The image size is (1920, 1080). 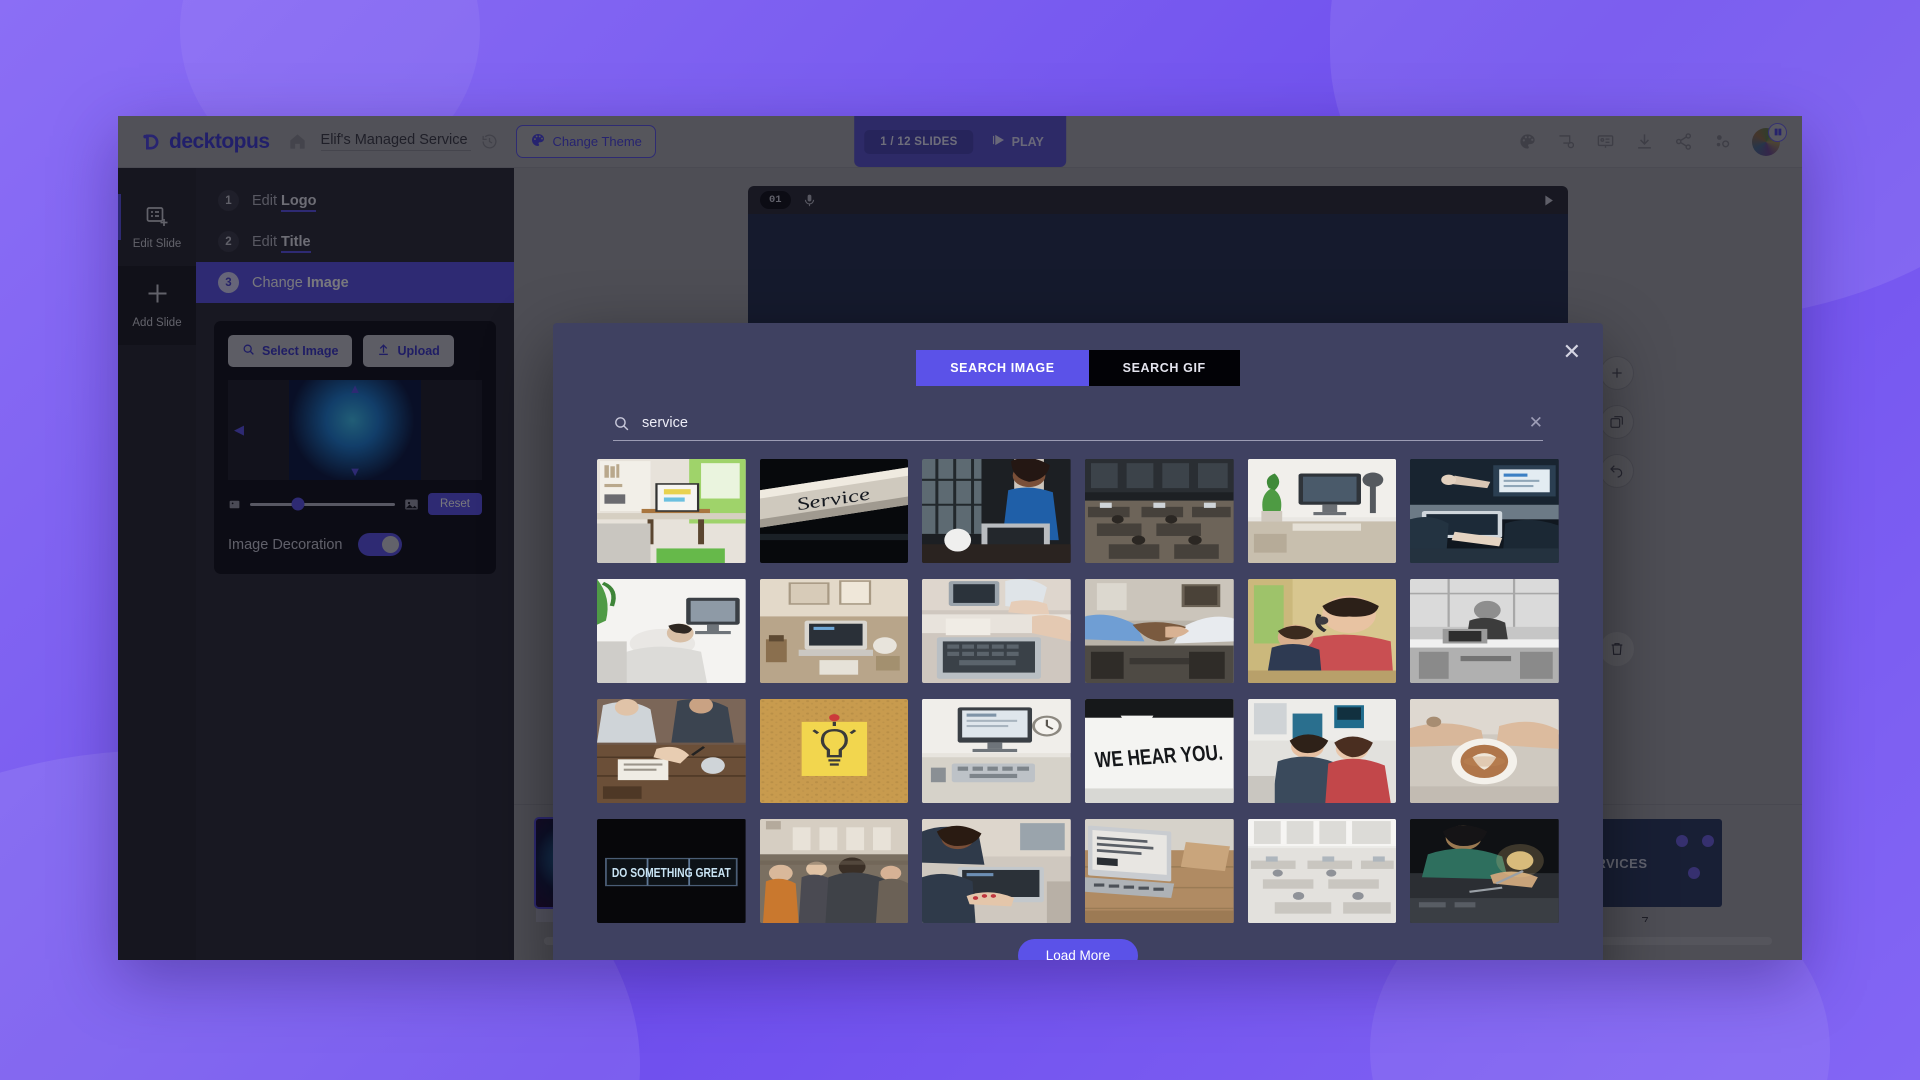 I want to click on modal-tabs: SEARCH IMAGE SEARCH GIF, so click(x=1078, y=368).